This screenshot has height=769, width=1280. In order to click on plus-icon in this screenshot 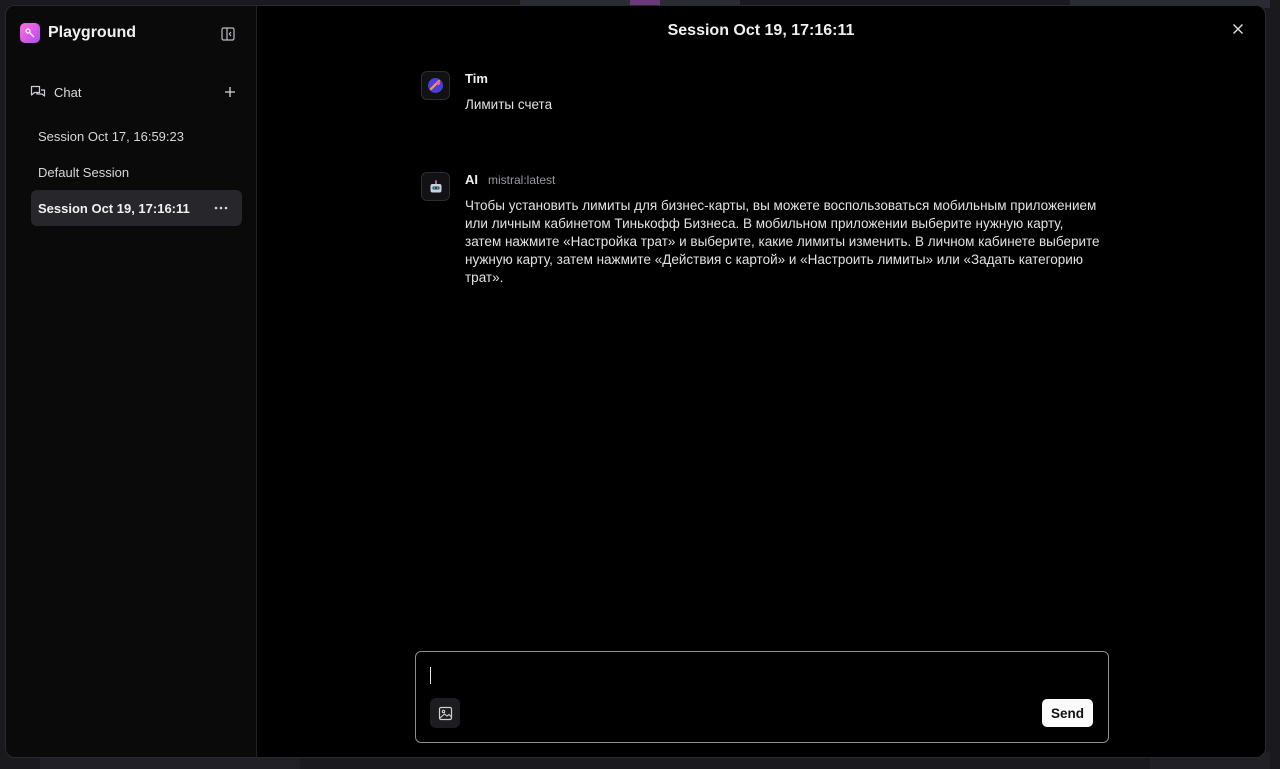, I will do `click(230, 92)`.